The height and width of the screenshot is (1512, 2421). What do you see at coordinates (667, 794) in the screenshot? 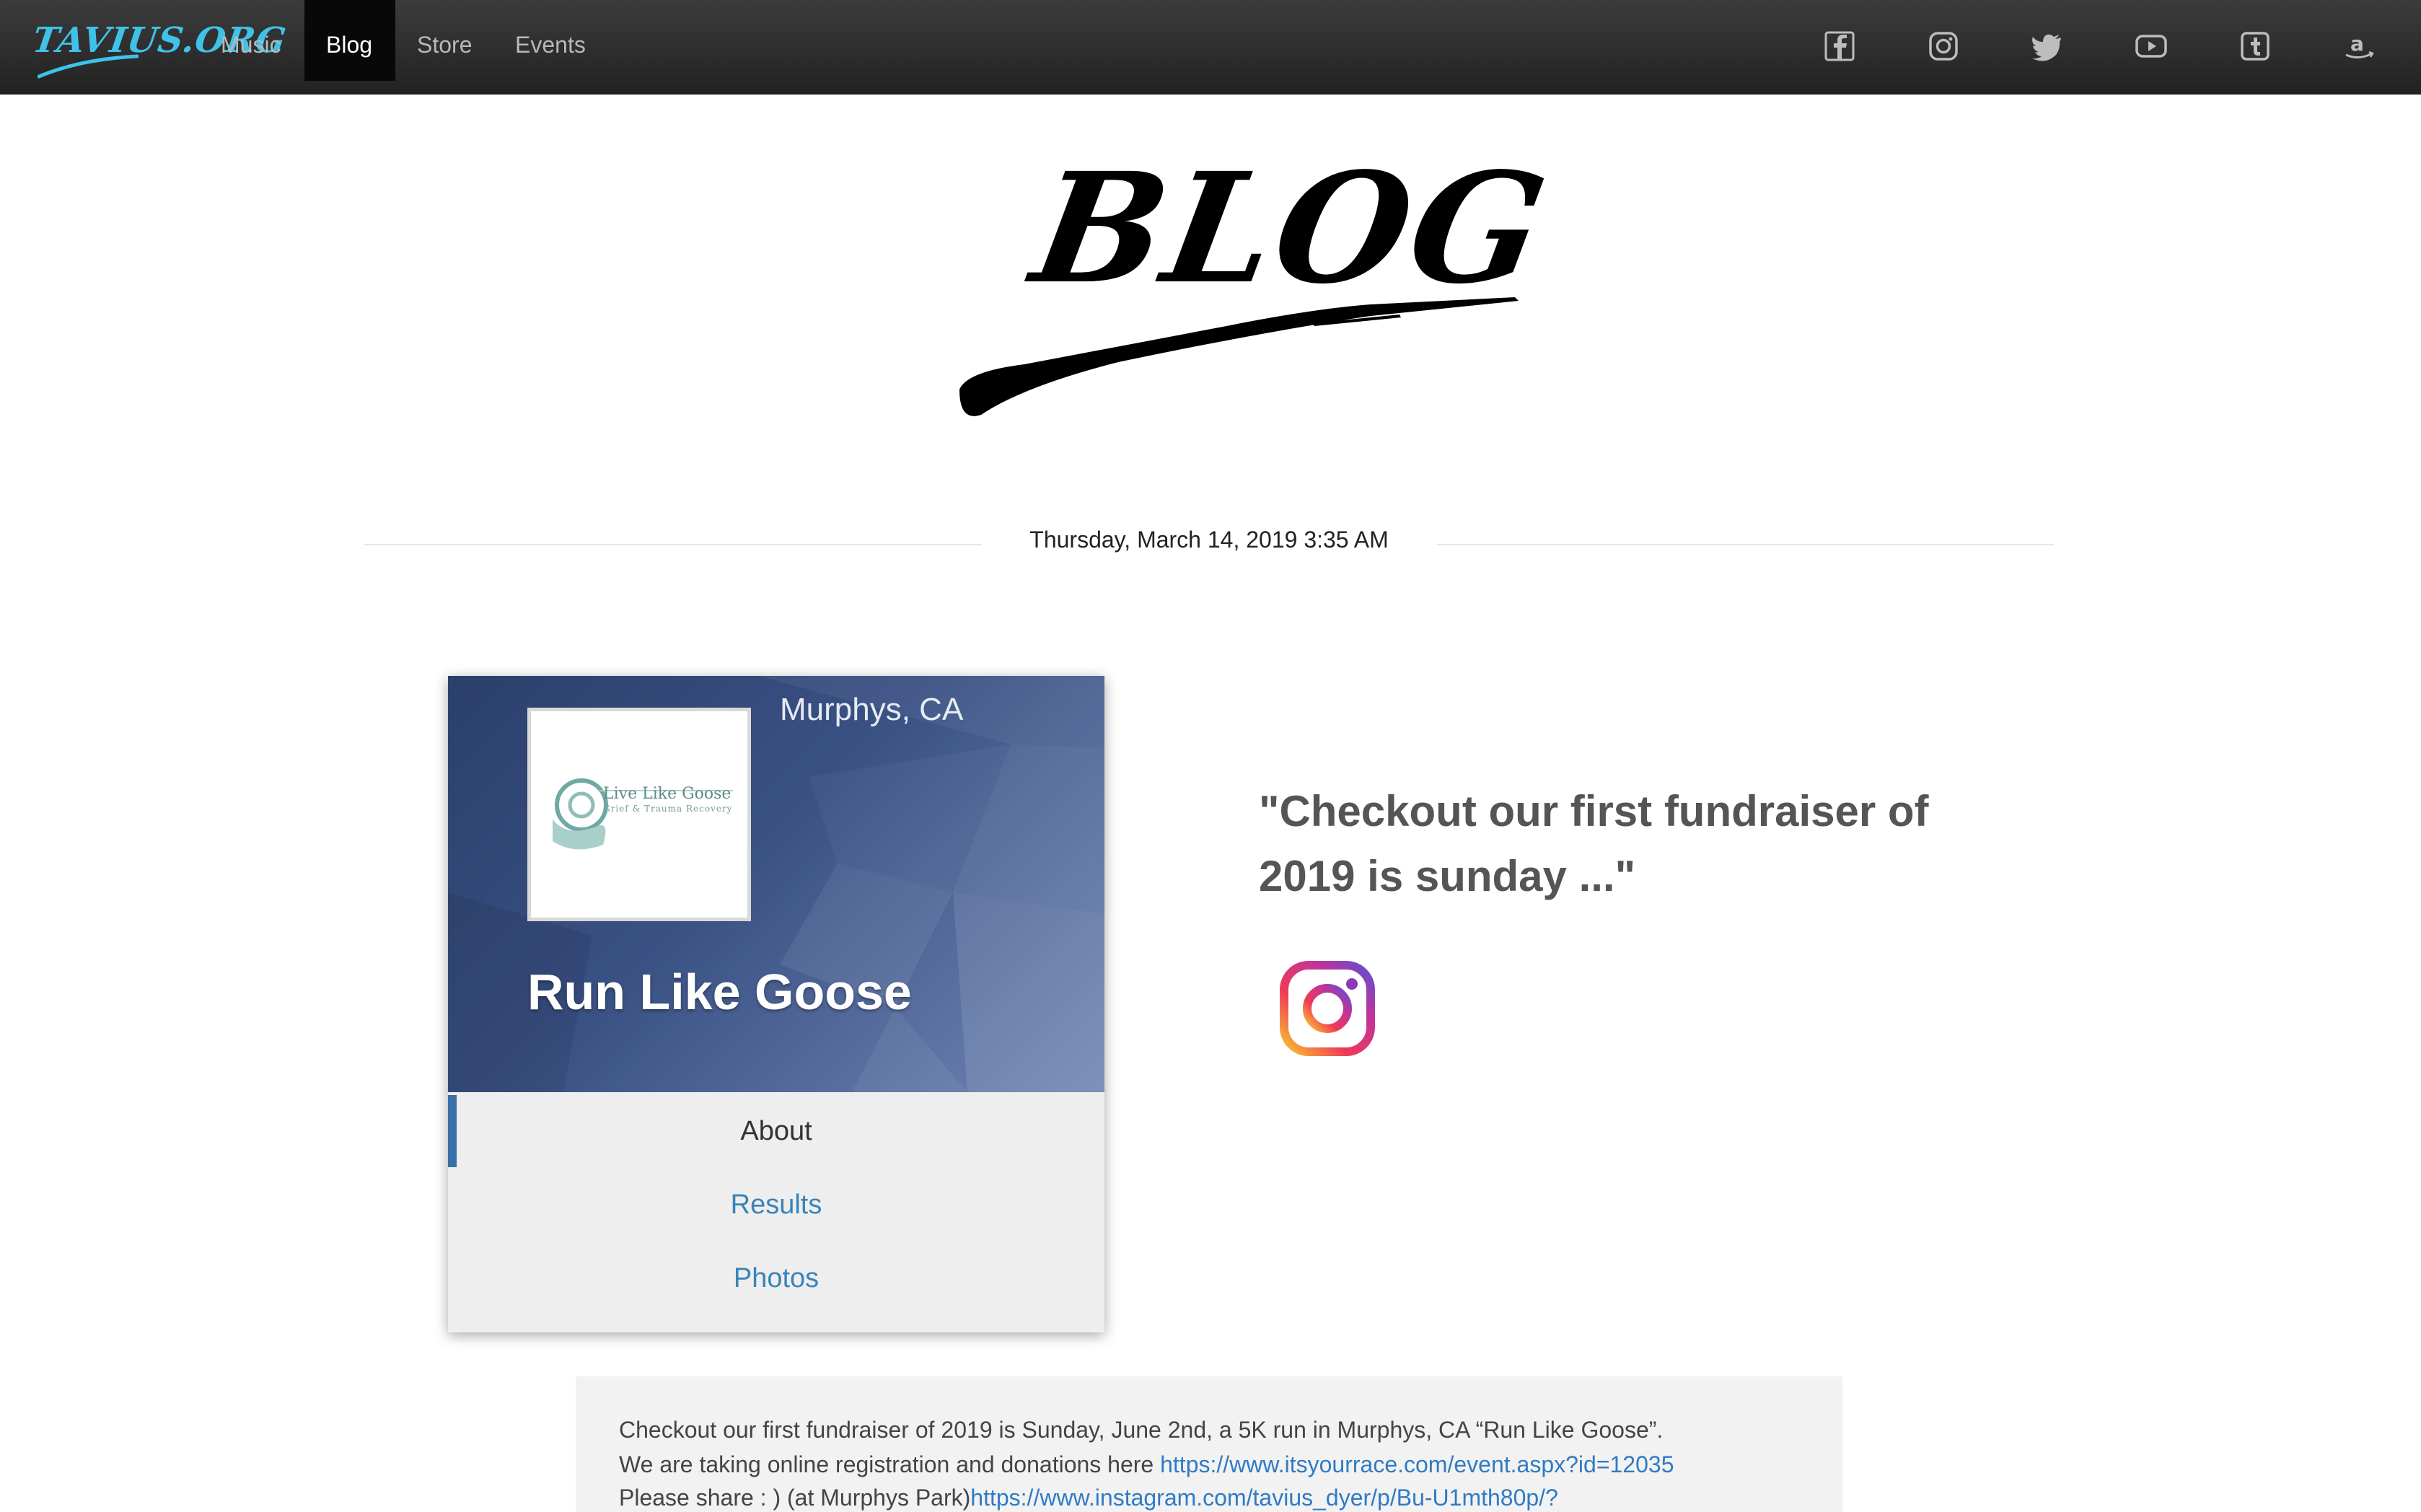
I see `logo-text: Live Like Goose` at bounding box center [667, 794].